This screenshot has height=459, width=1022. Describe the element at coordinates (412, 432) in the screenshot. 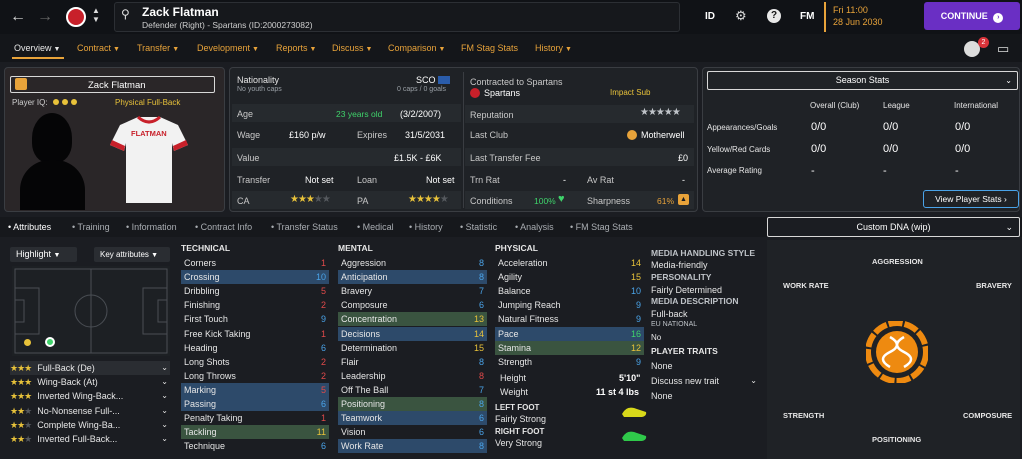

I see `attribute-row: Vision 6` at that location.